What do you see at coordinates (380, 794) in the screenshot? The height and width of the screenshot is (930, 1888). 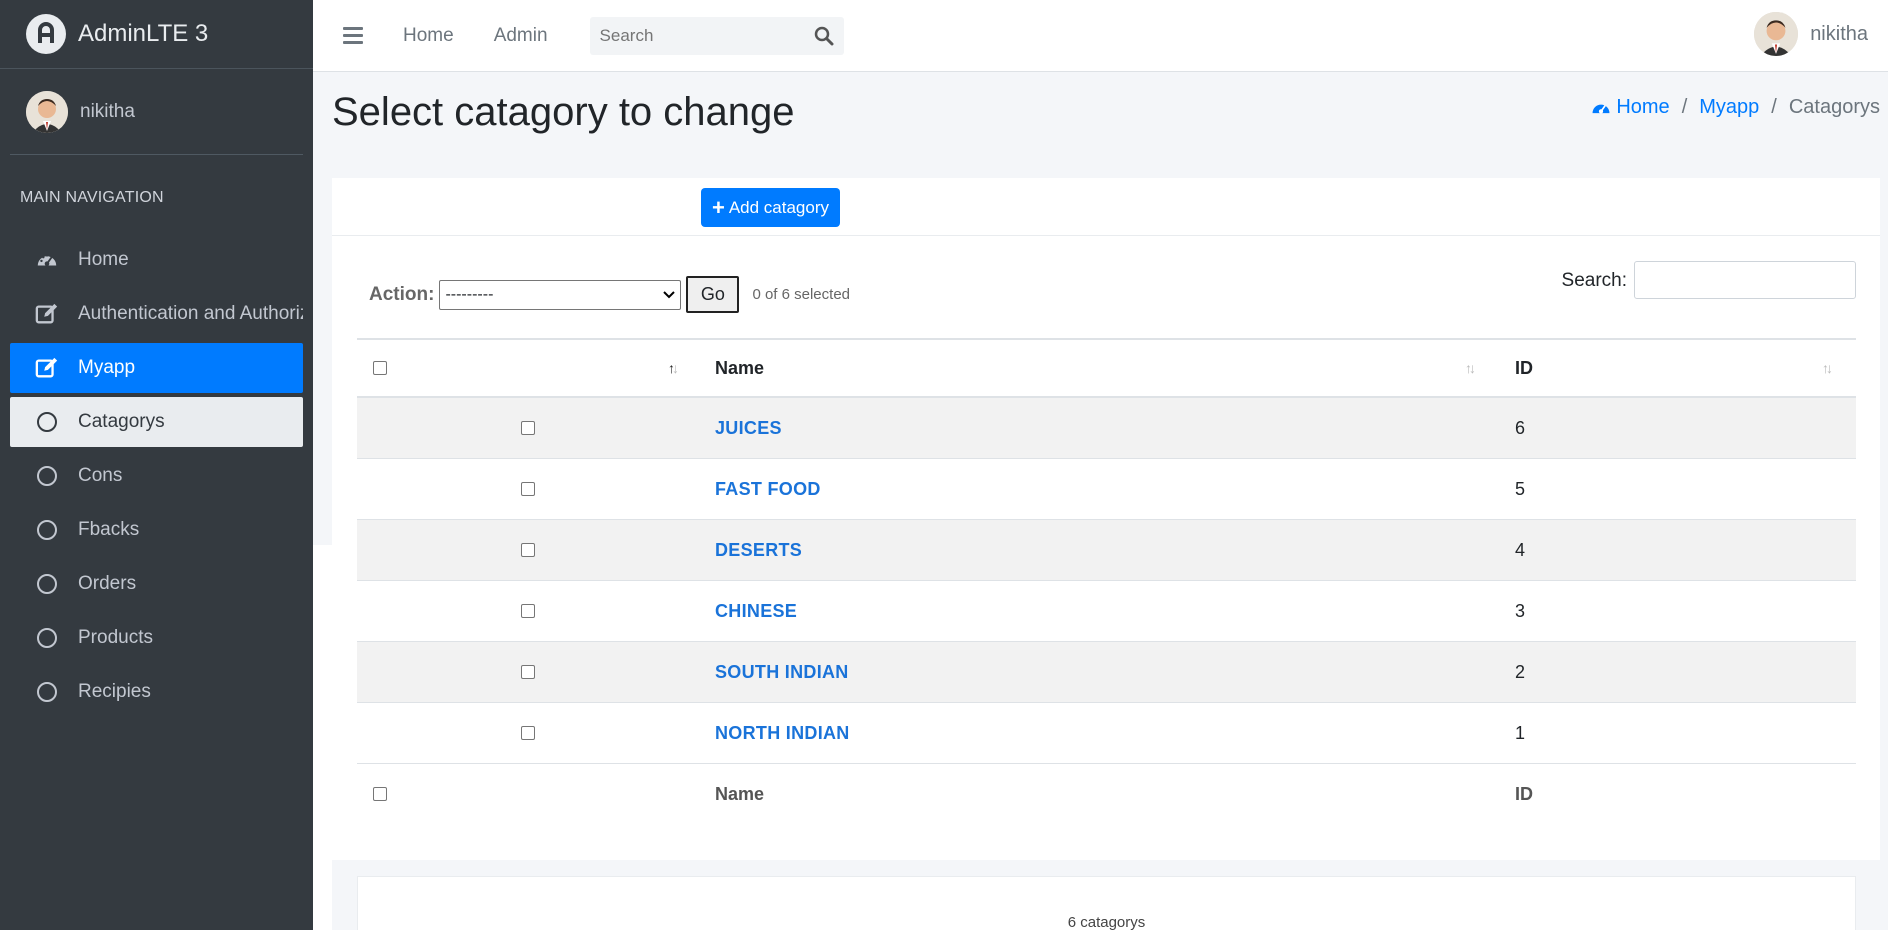 I see `select-all-checkbox-footer` at bounding box center [380, 794].